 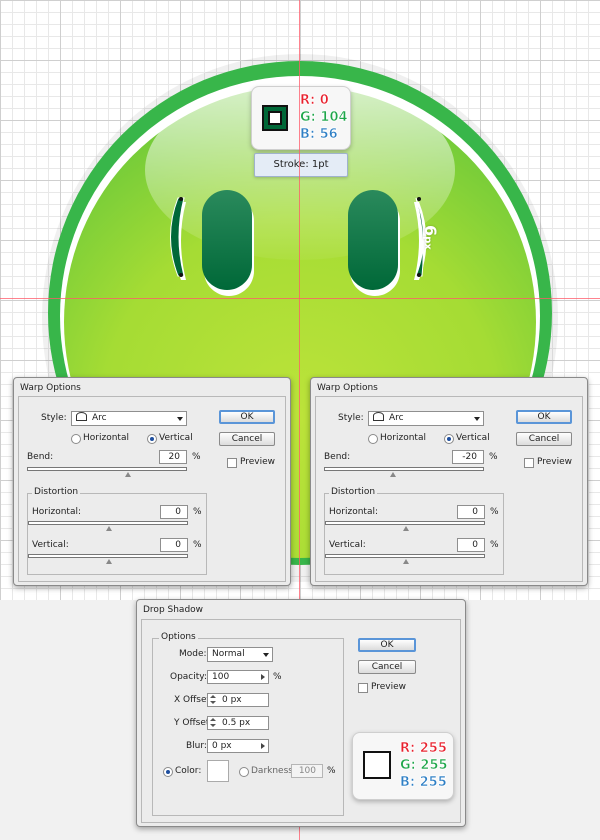 I want to click on bend-input: 20, so click(x=173, y=457).